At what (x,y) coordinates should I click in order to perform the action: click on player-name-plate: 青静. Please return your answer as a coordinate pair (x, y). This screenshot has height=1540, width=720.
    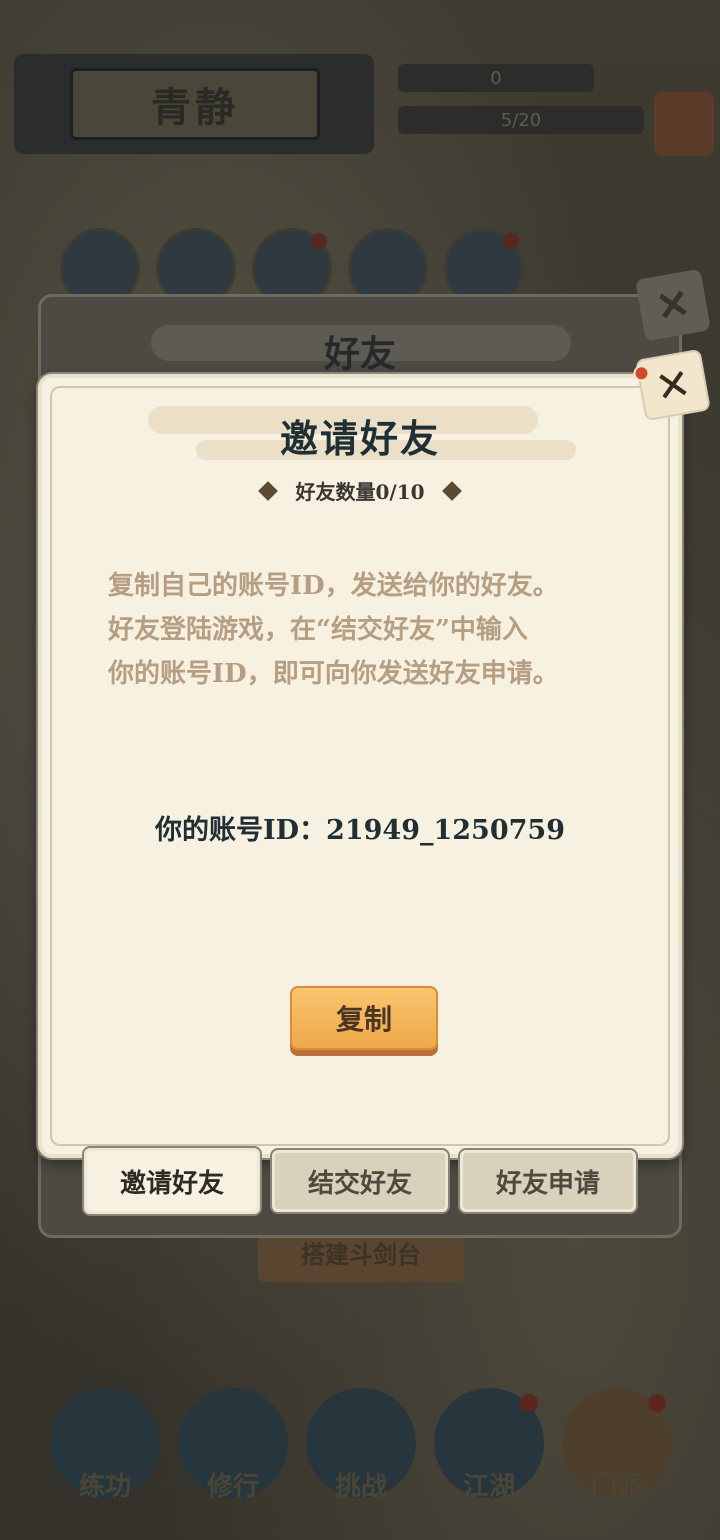
    Looking at the image, I should click on (194, 104).